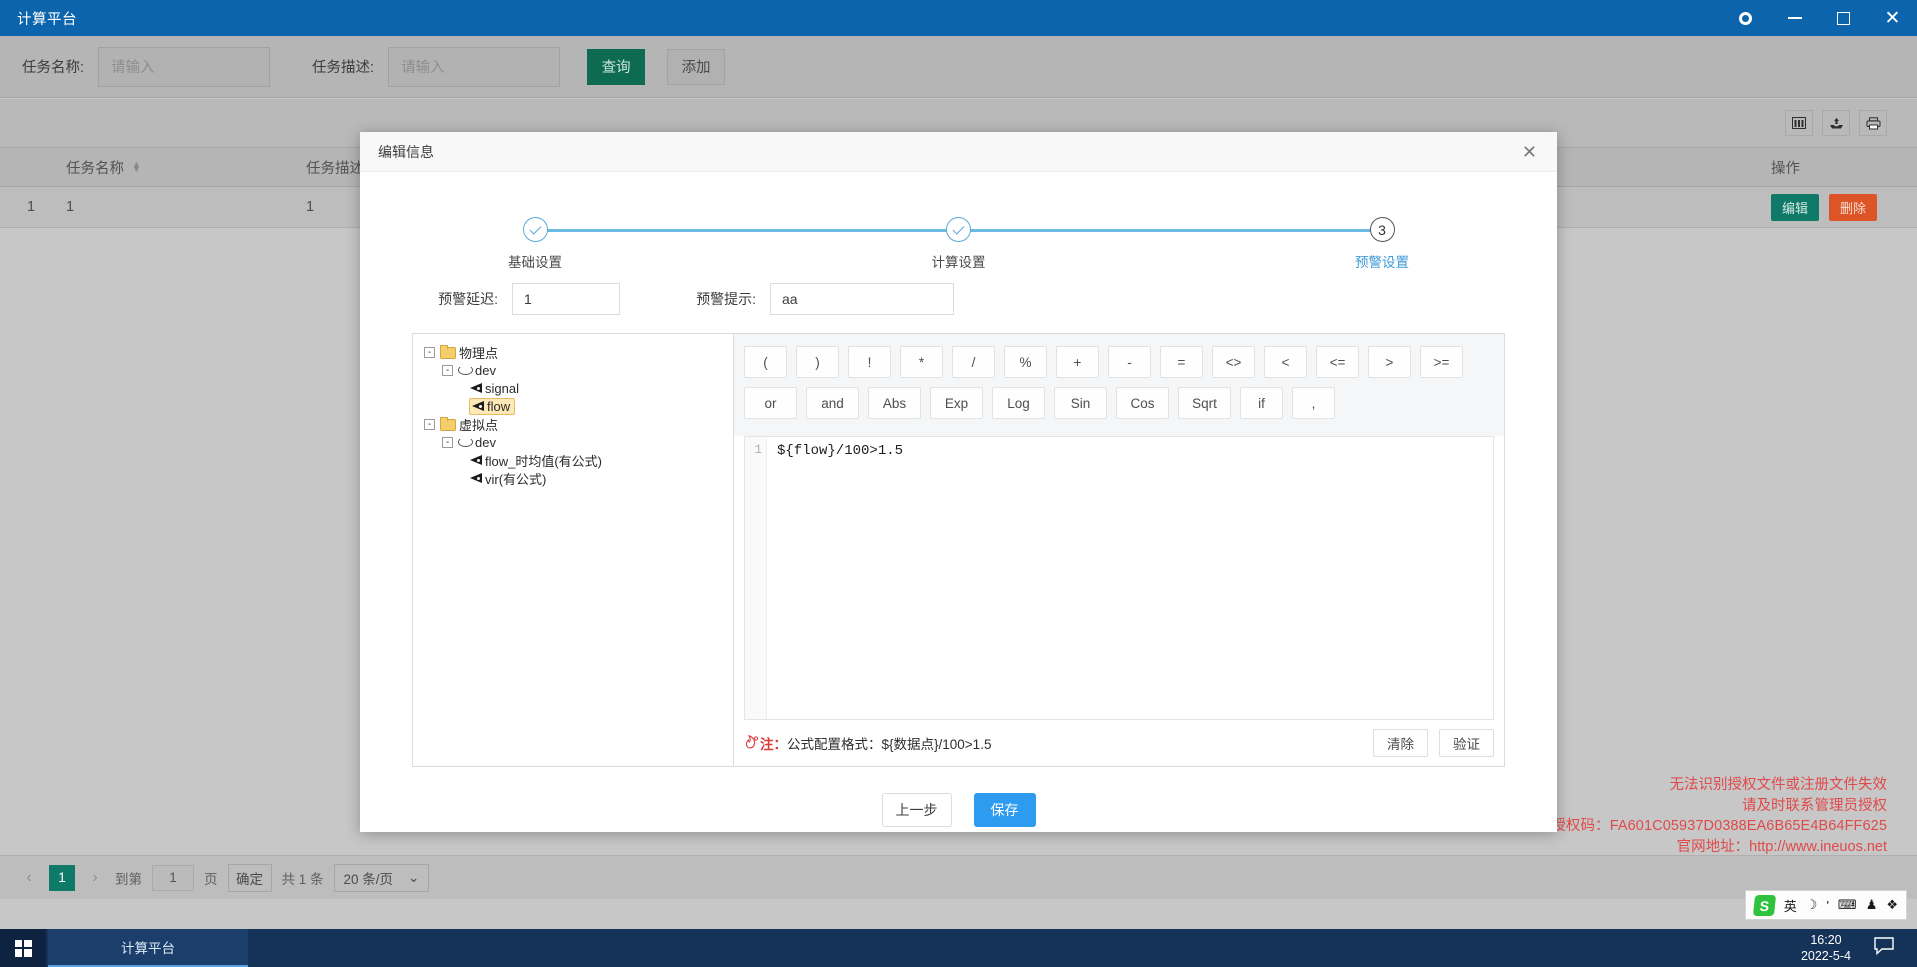 Image resolution: width=1917 pixels, height=967 pixels. I want to click on tree-node-selected-wrapper: flow, so click(492, 406).